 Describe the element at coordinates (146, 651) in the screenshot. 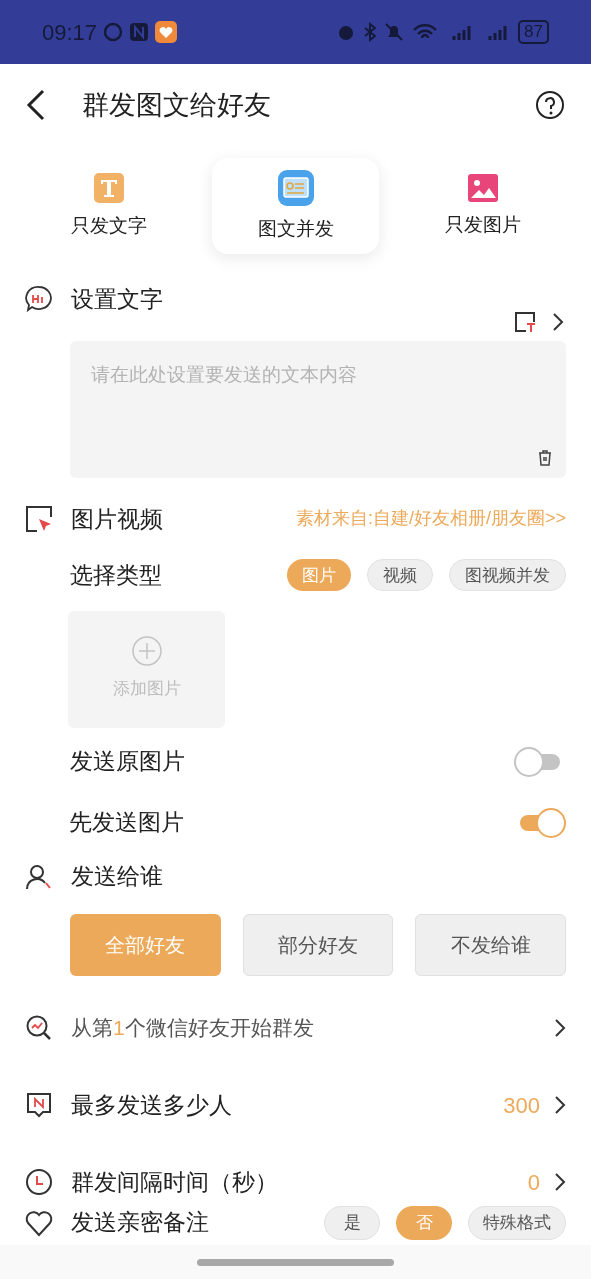

I see `plus-circle-icon` at that location.